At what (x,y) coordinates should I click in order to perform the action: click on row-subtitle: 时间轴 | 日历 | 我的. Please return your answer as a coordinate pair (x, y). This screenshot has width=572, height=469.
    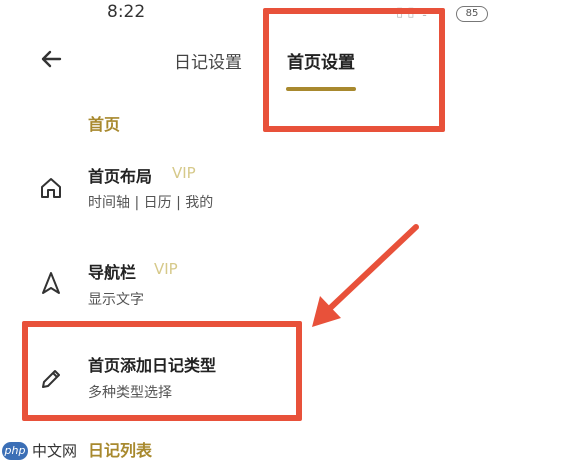
    Looking at the image, I should click on (151, 203).